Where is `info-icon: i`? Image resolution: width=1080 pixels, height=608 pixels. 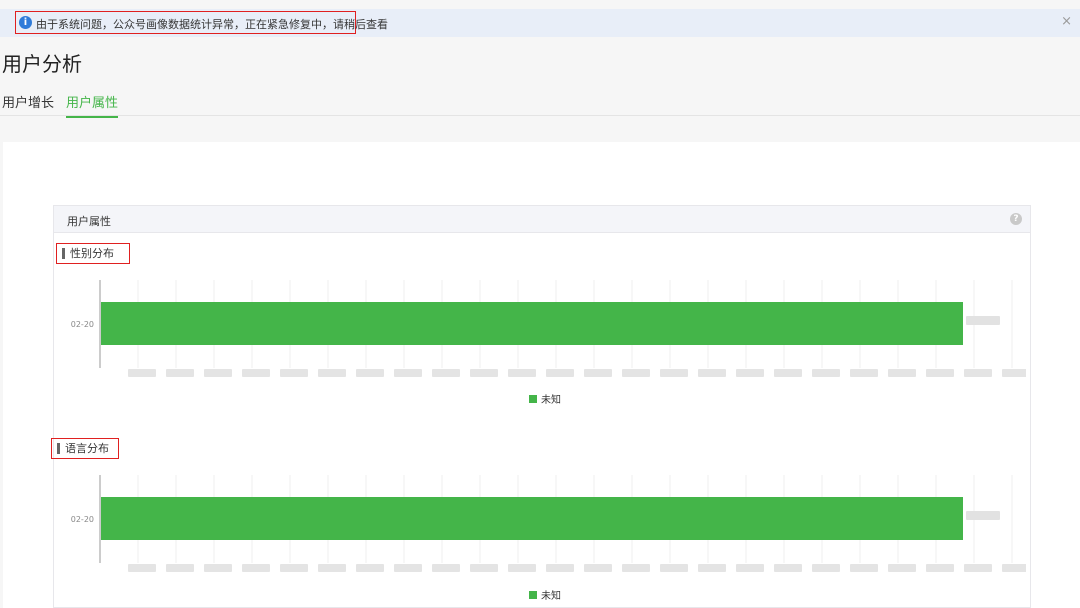
info-icon: i is located at coordinates (25, 22).